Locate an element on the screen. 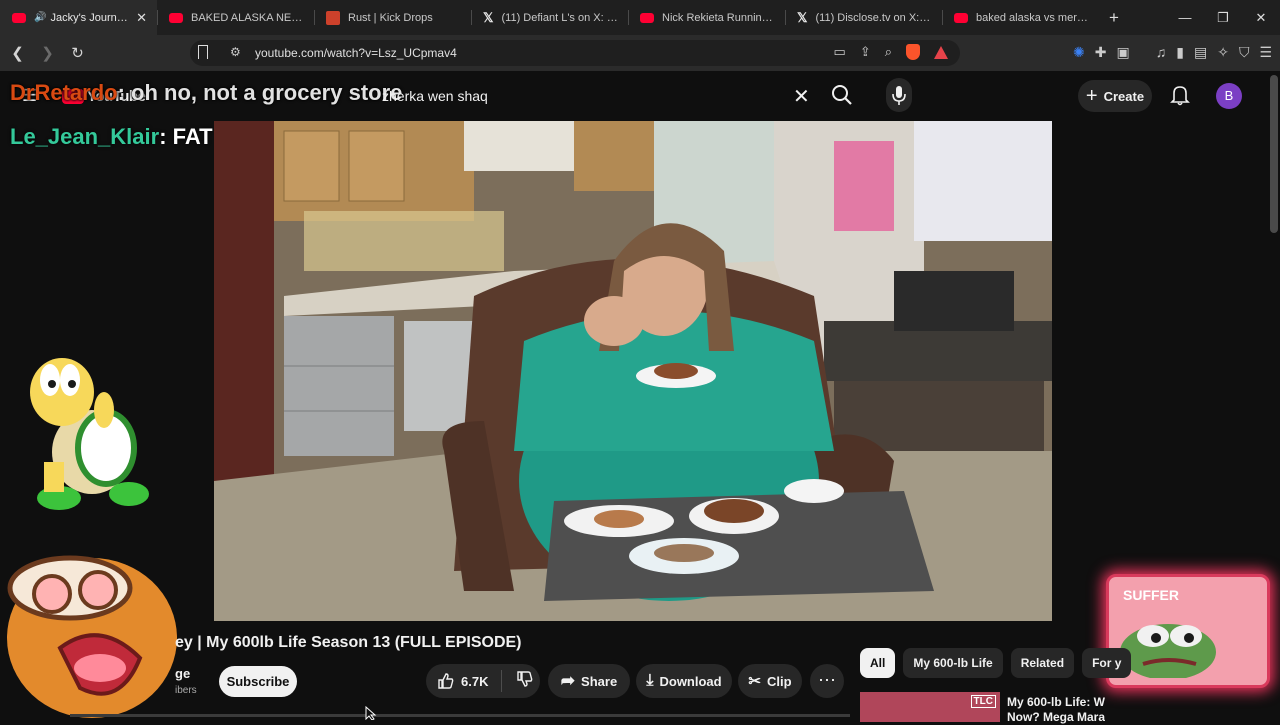 The width and height of the screenshot is (1280, 725). clip-label: Clip is located at coordinates (779, 681).